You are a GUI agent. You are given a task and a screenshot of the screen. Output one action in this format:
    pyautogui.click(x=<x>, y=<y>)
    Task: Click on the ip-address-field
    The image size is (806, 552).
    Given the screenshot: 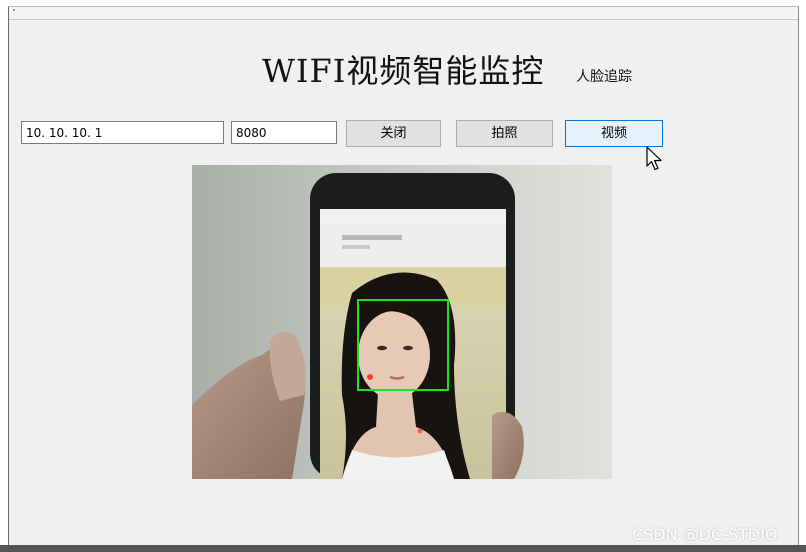 What is the action you would take?
    pyautogui.click(x=122, y=132)
    